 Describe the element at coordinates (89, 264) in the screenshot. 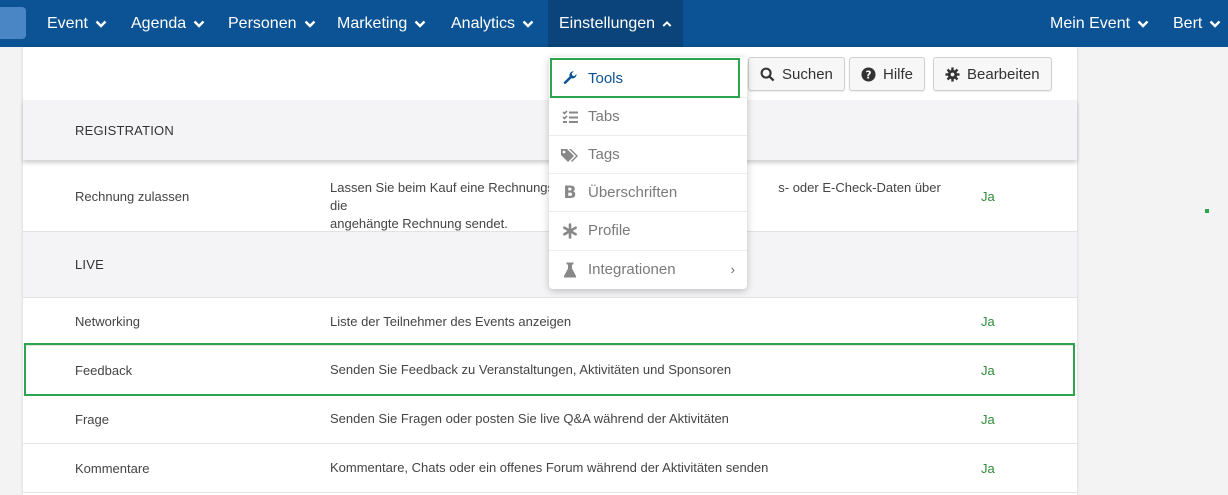

I see `section-title: LIVE` at that location.